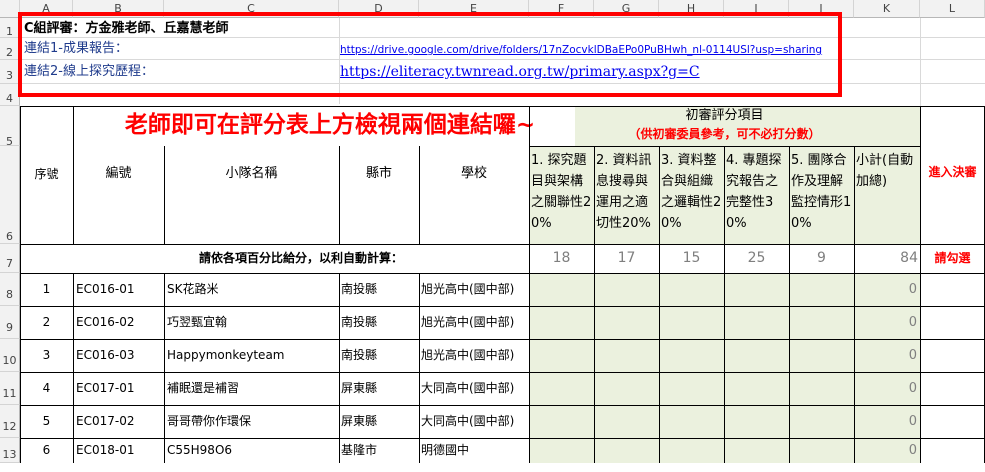 The image size is (985, 472). Describe the element at coordinates (120, 355) in the screenshot. I see `cell-code: EC016-03` at that location.